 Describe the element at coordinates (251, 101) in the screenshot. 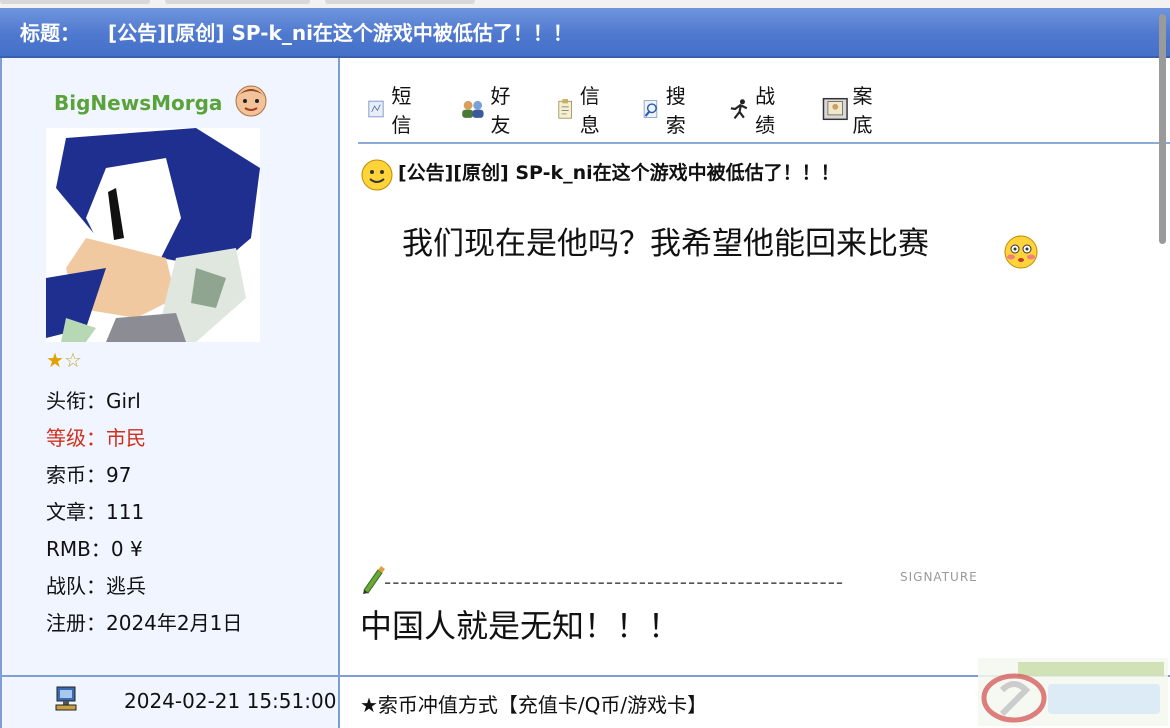

I see `user-face-icon` at that location.